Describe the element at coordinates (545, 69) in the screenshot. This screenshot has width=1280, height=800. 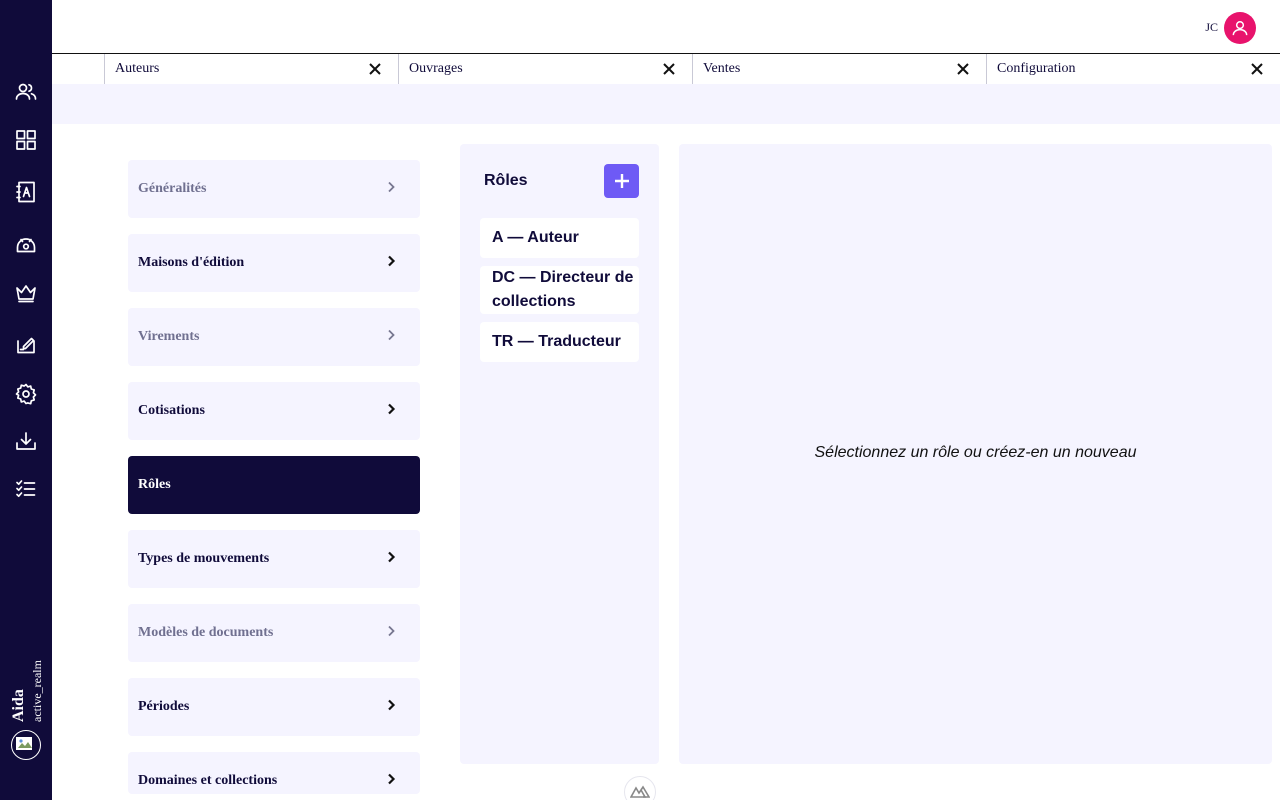
I see `tab-ouvrages: Ouvrages` at that location.